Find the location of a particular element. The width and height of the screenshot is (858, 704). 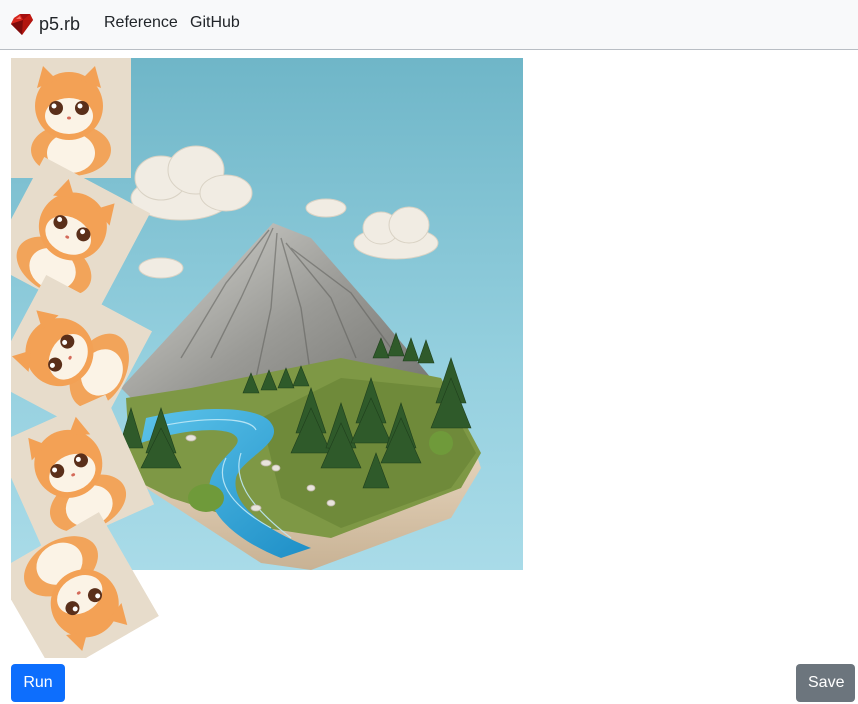

brand-name: p5.rb is located at coordinates (60, 23).